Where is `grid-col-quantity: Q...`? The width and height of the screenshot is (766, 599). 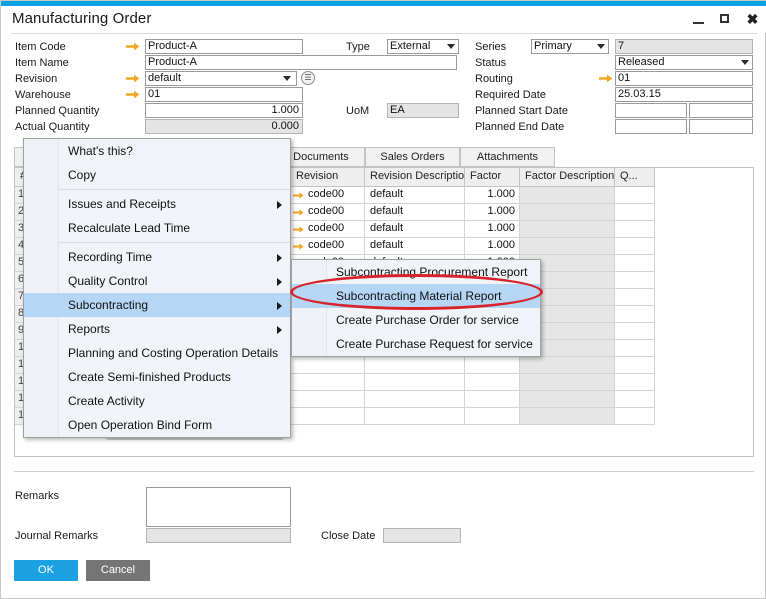
grid-col-quantity: Q... is located at coordinates (635, 177).